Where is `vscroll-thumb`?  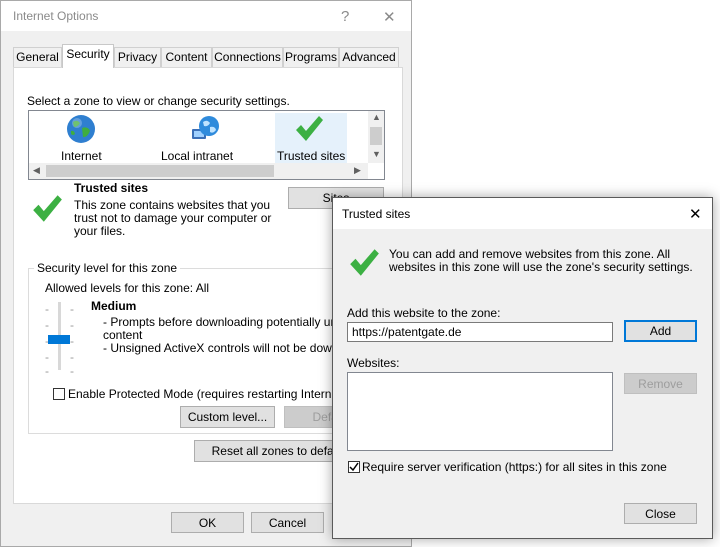
vscroll-thumb is located at coordinates (376, 136).